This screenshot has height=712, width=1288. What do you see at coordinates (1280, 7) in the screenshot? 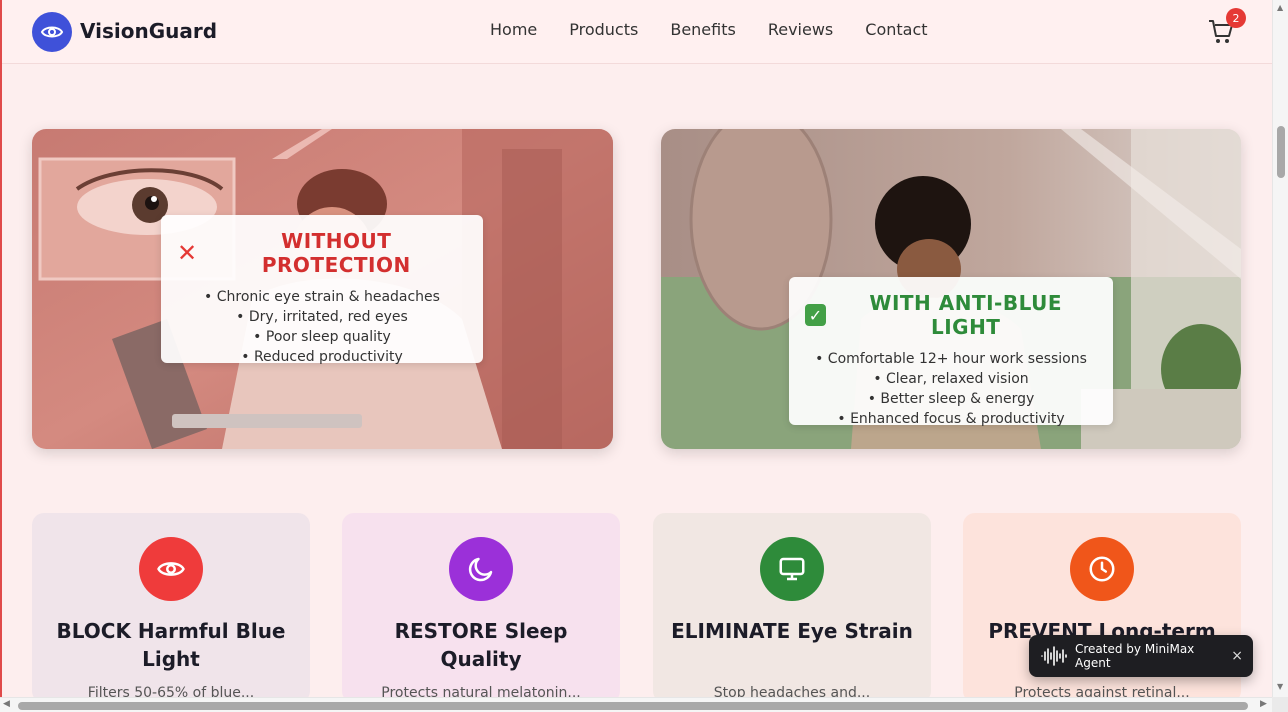
I see `scroll-up-arrow-icon: ▲` at bounding box center [1280, 7].